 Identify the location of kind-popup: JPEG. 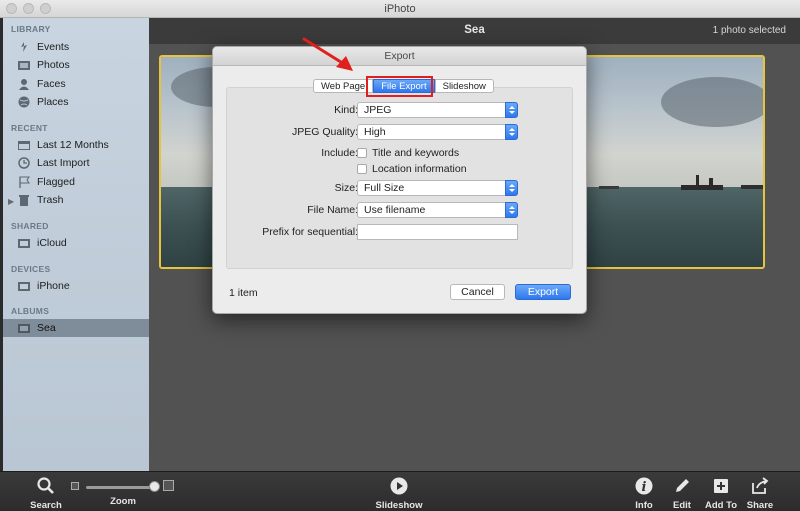
(437, 110).